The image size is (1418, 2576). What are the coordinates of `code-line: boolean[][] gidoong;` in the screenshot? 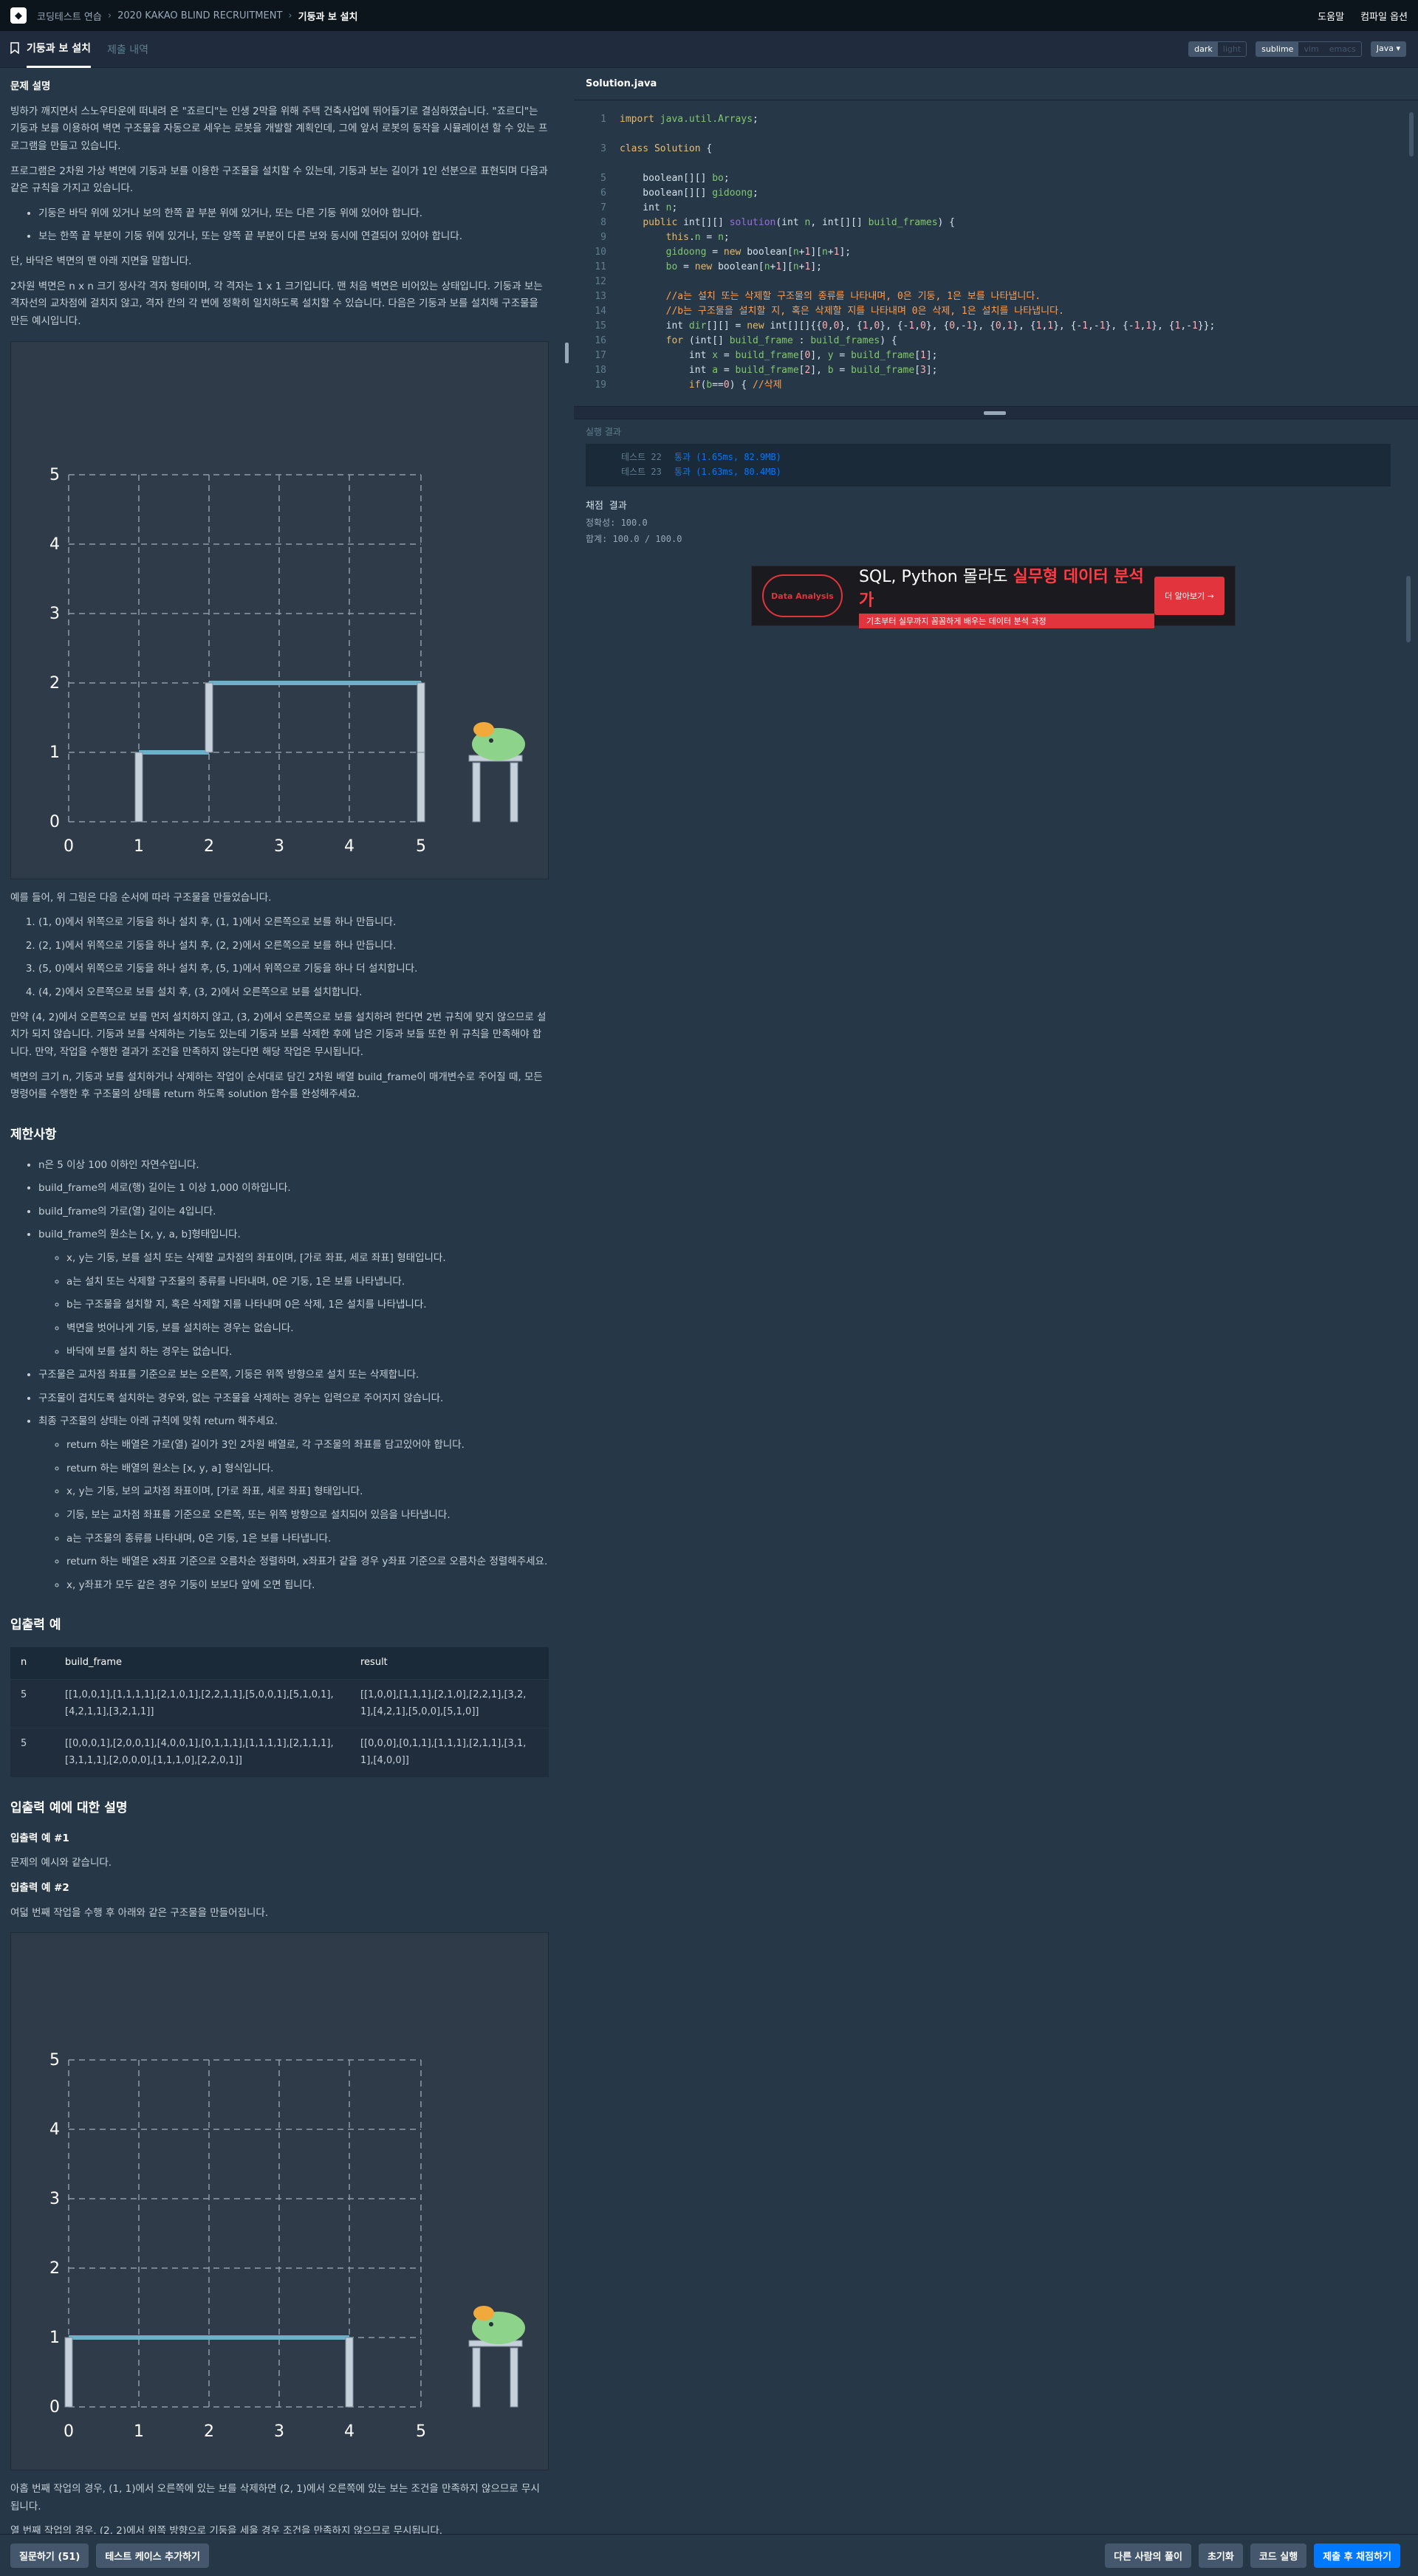 It's located at (689, 194).